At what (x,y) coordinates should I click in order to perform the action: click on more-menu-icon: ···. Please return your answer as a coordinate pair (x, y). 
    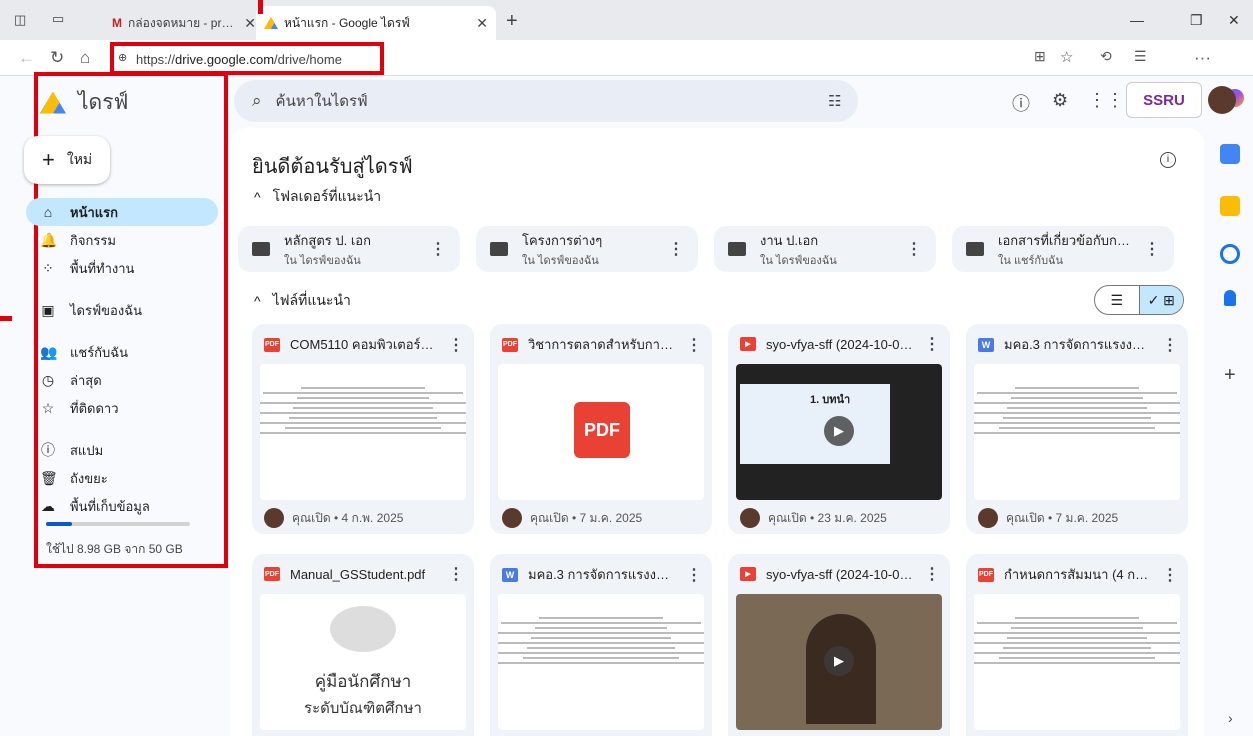
    Looking at the image, I should click on (1202, 58).